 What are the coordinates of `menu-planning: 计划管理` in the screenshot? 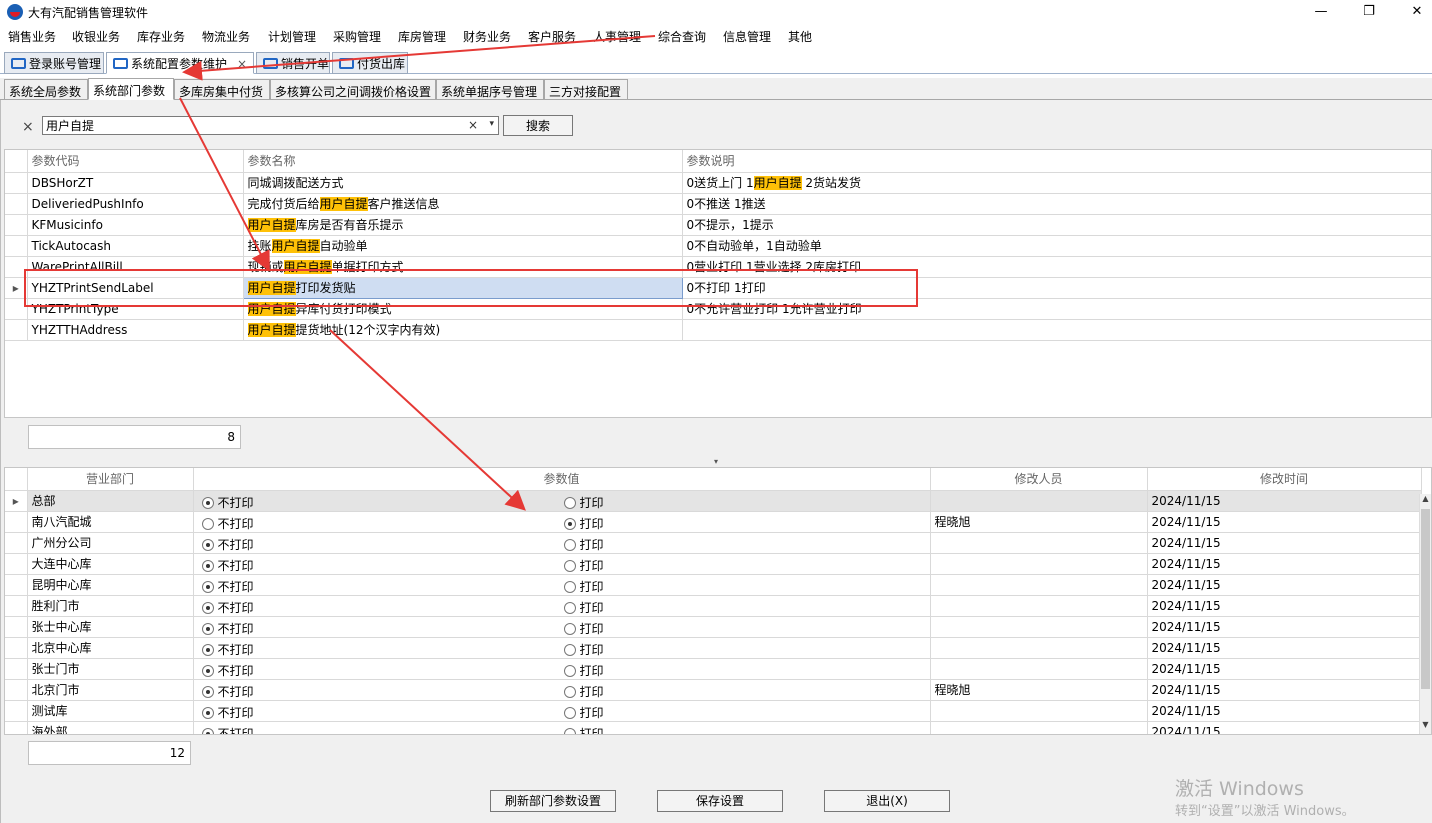 It's located at (292, 36).